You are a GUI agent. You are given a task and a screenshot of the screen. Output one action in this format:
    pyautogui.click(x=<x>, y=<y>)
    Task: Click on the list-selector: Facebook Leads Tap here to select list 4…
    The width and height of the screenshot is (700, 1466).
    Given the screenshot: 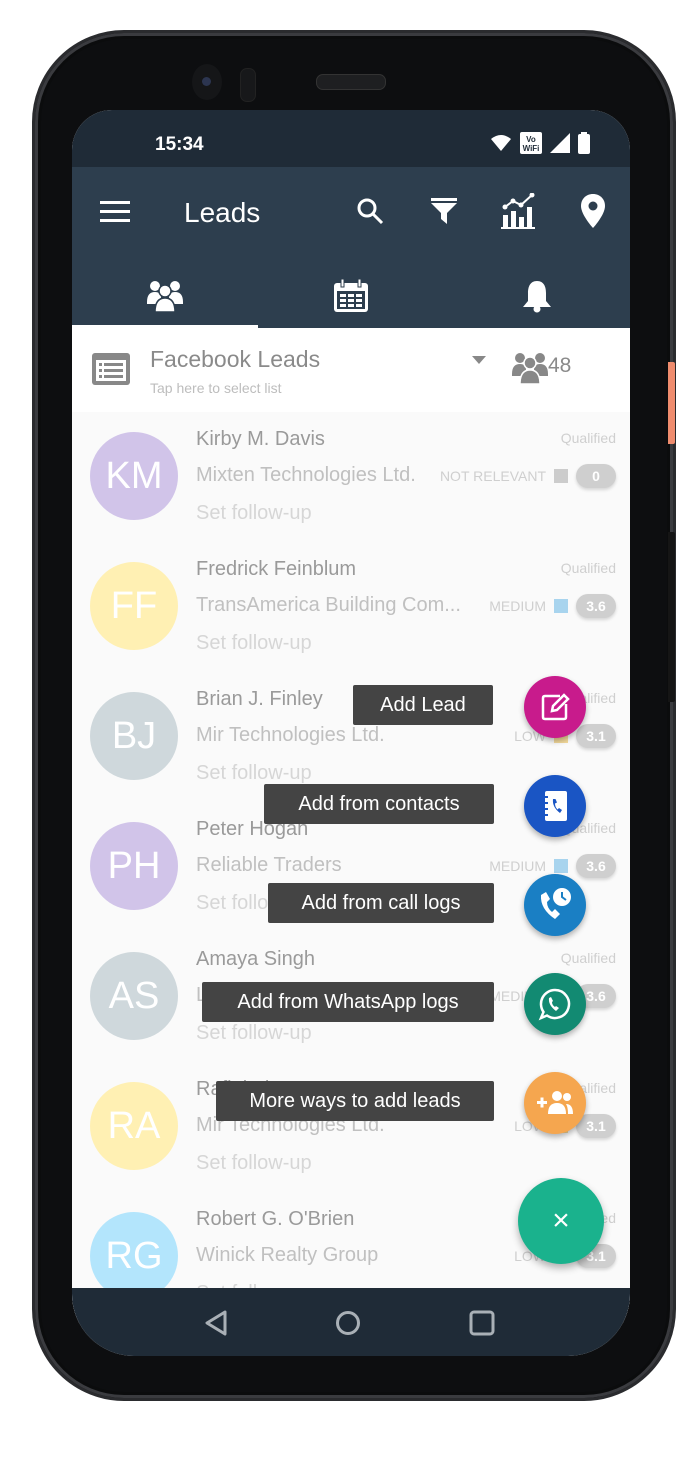 What is the action you would take?
    pyautogui.click(x=351, y=370)
    